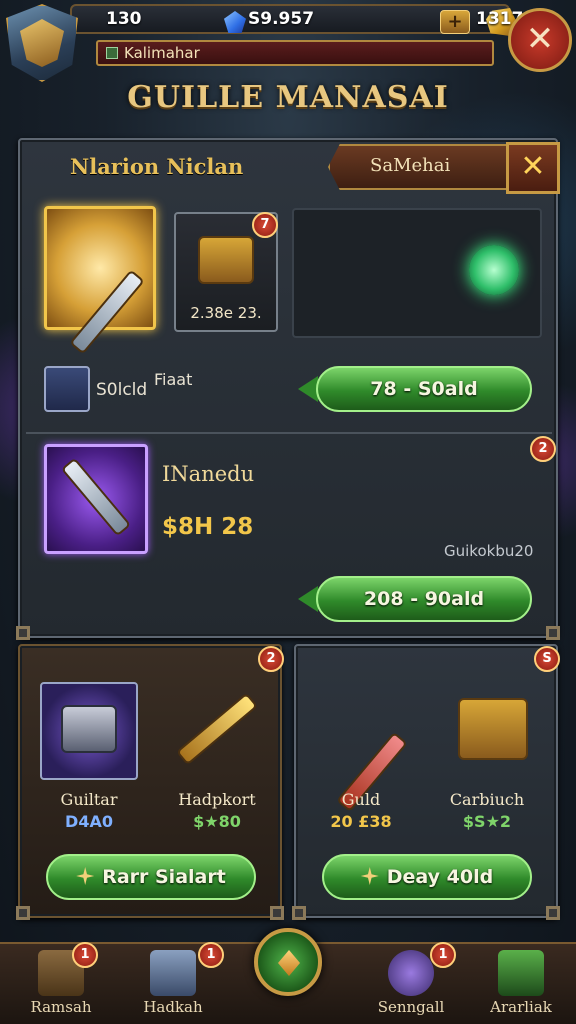 Image resolution: width=576 pixels, height=1024 pixels. What do you see at coordinates (61, 983) in the screenshot?
I see `nav-item-ramsah: 1 Ramsah` at bounding box center [61, 983].